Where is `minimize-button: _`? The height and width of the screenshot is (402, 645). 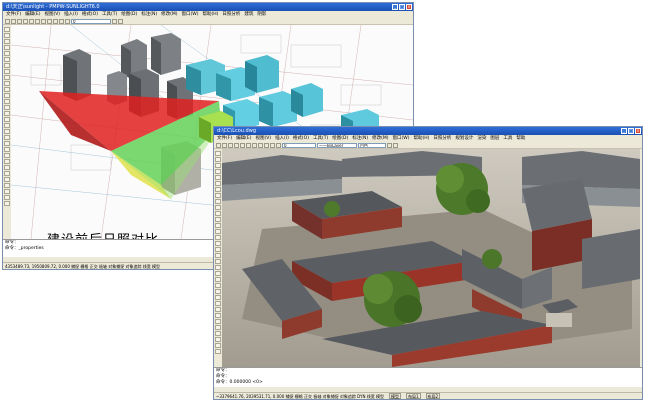
minimize-button: _ is located at coordinates (395, 7).